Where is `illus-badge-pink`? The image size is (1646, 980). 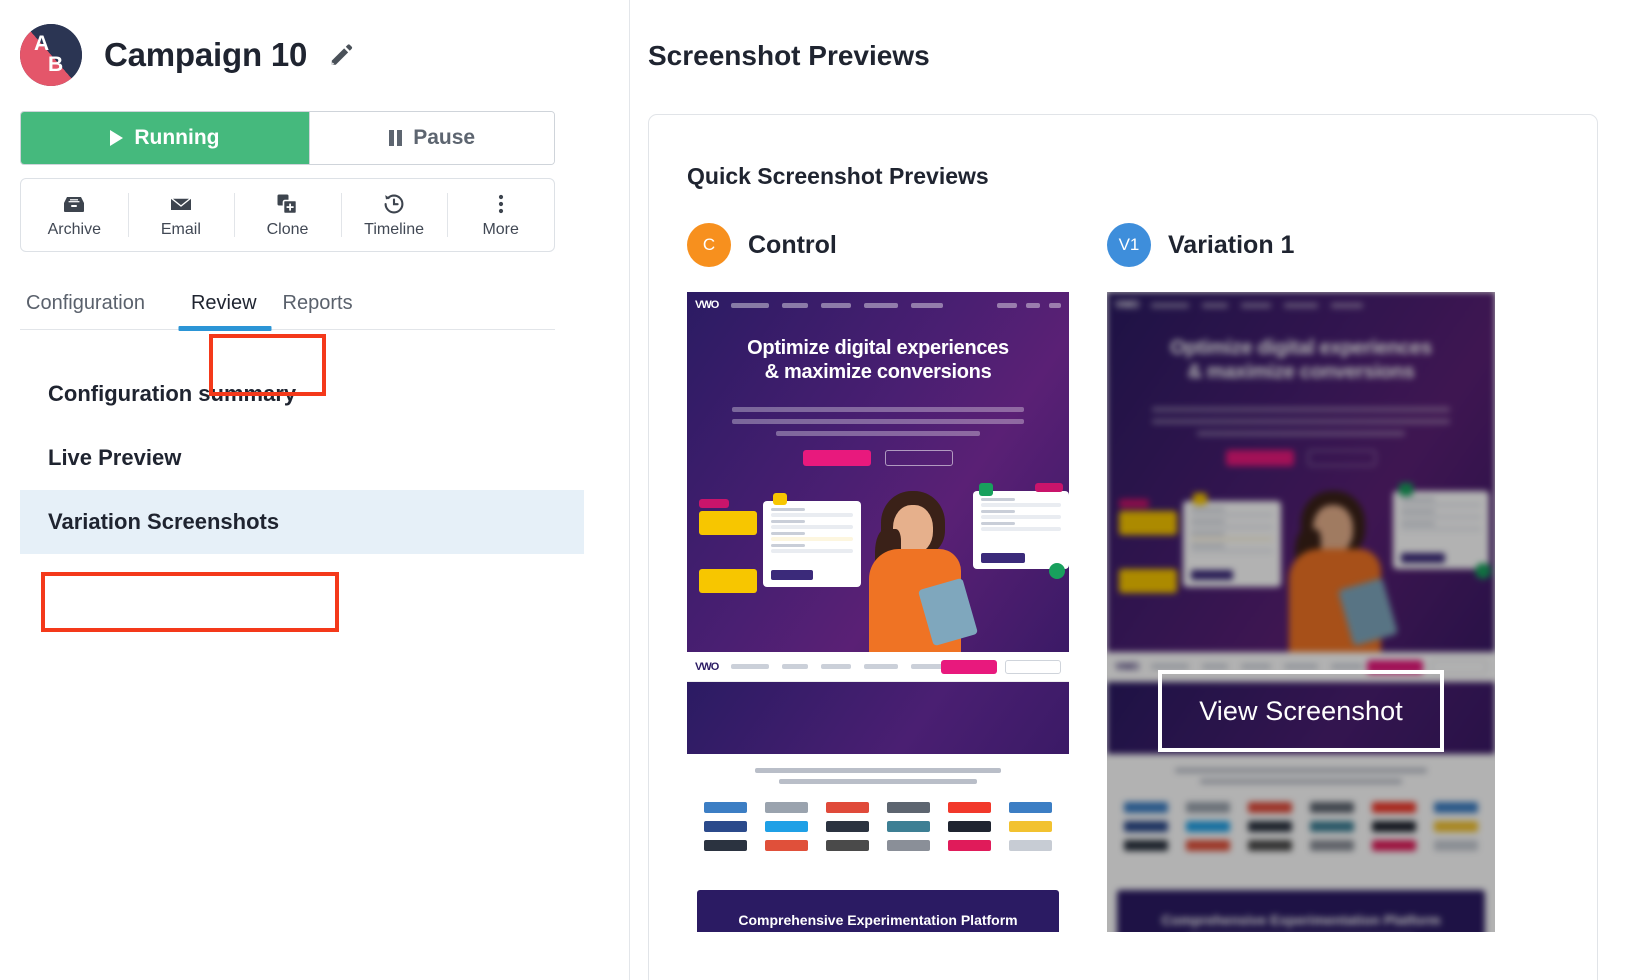 illus-badge-pink is located at coordinates (1049, 487).